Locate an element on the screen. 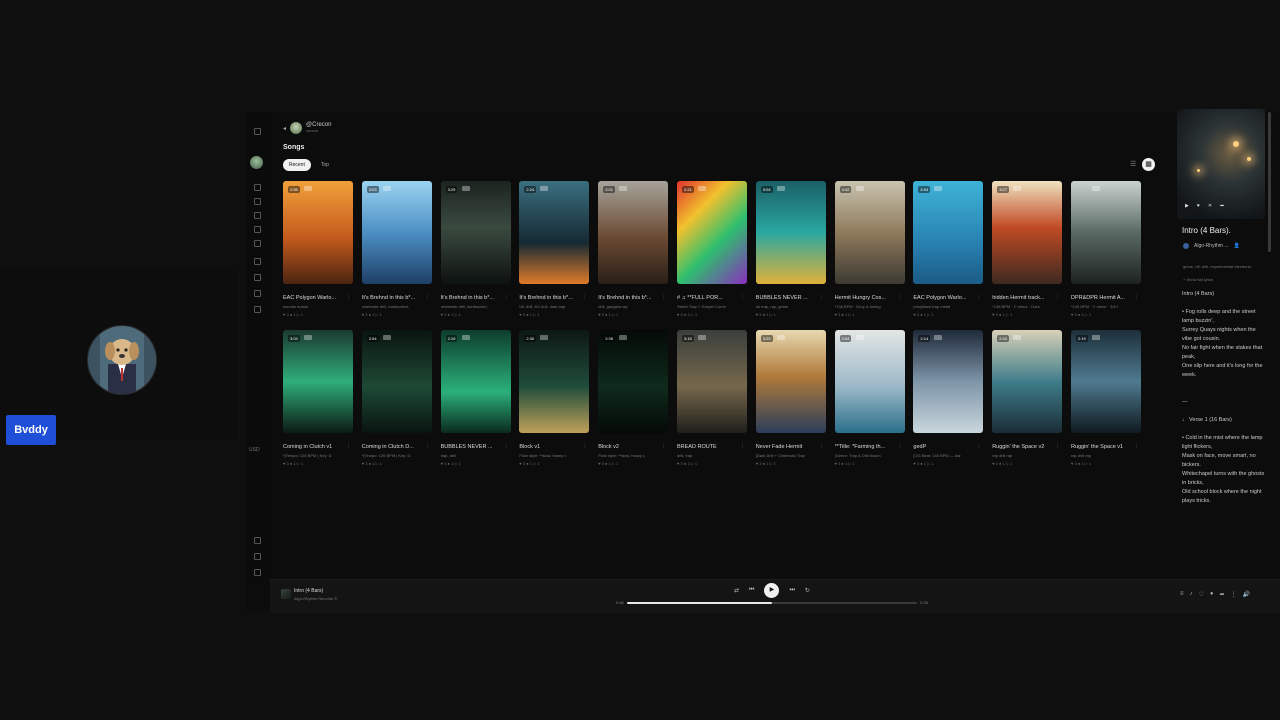 This screenshot has height=720, width=1280. explore-icon is located at coordinates (257, 243).